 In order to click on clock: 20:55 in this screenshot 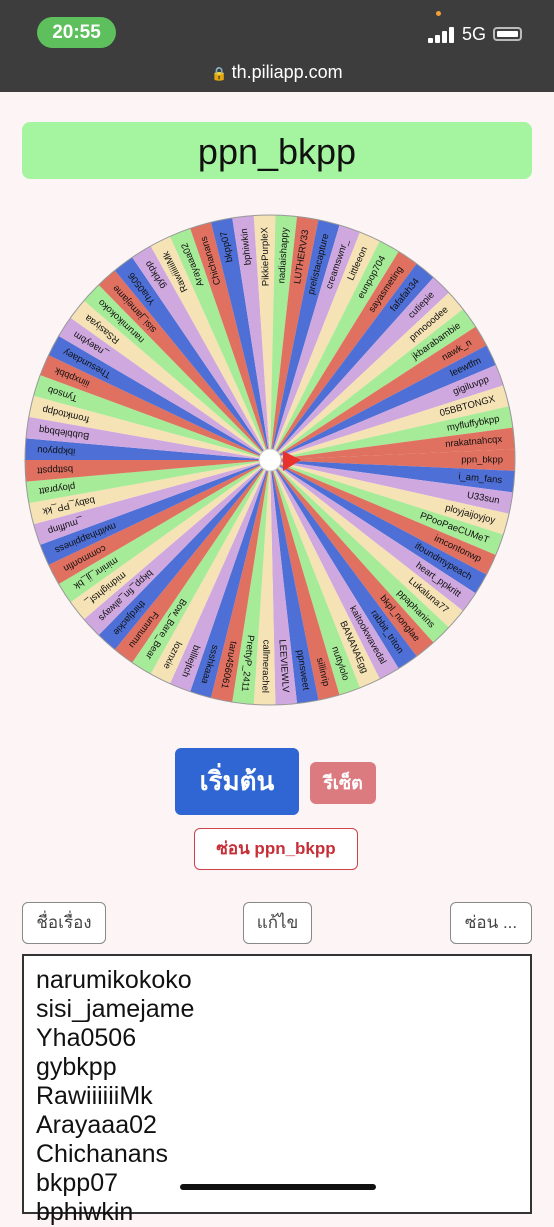, I will do `click(76, 32)`.